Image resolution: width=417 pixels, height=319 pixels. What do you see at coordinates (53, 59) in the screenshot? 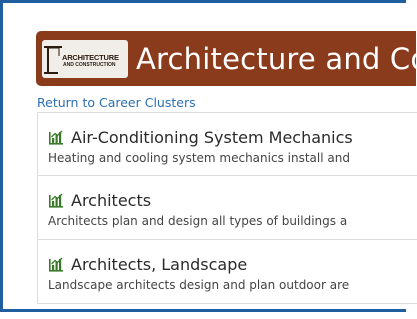
I see `crane-logo-icon` at bounding box center [53, 59].